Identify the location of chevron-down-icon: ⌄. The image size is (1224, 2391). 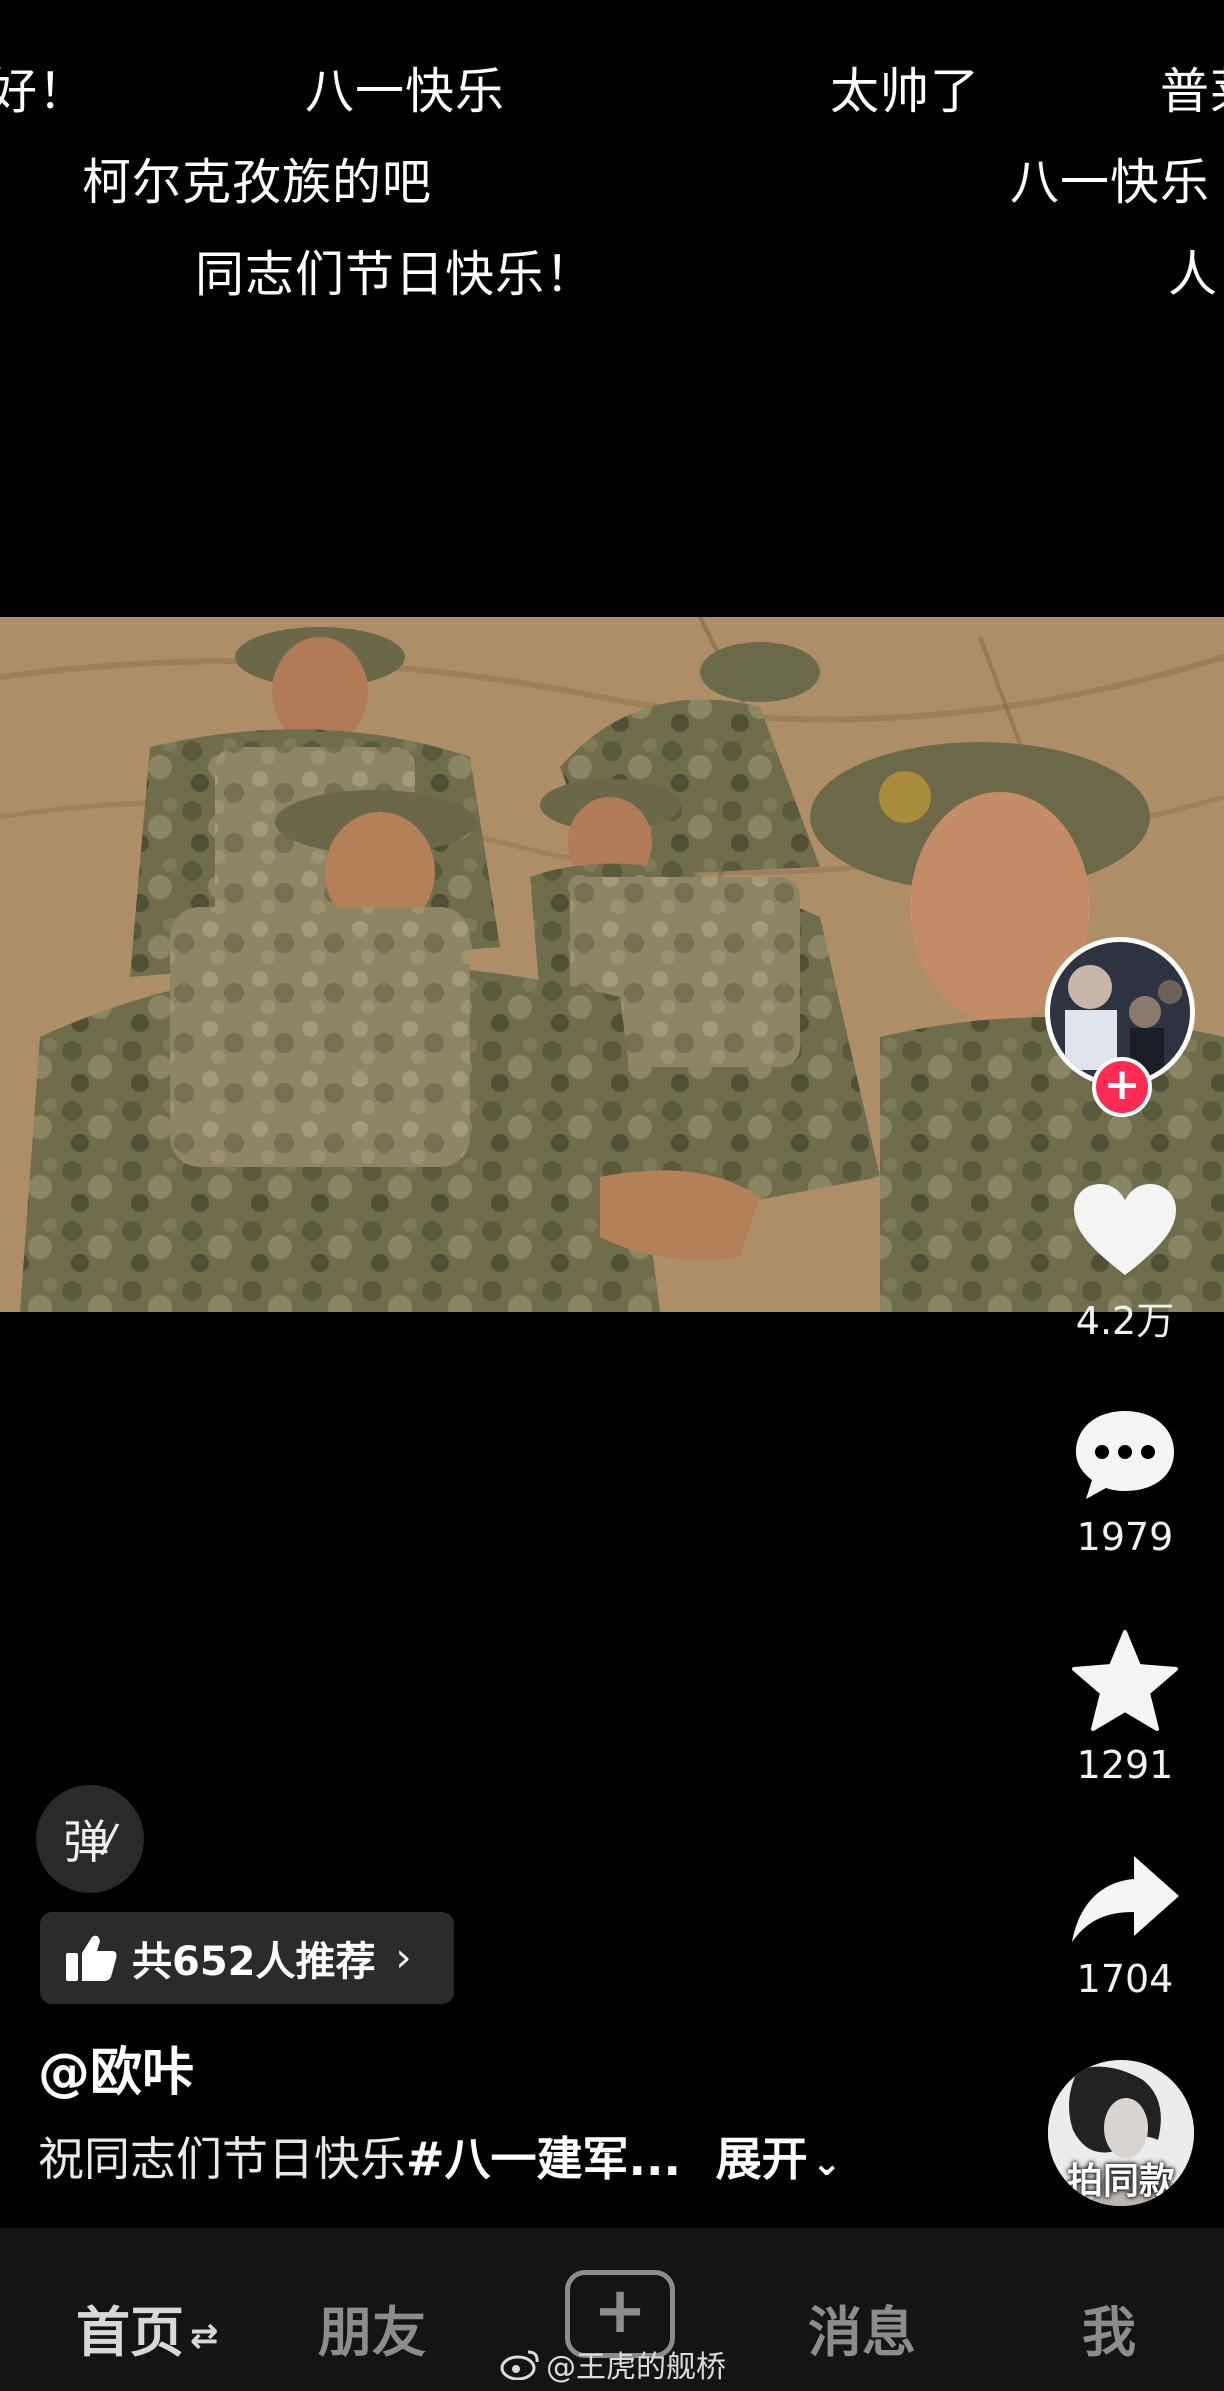
(826, 2163).